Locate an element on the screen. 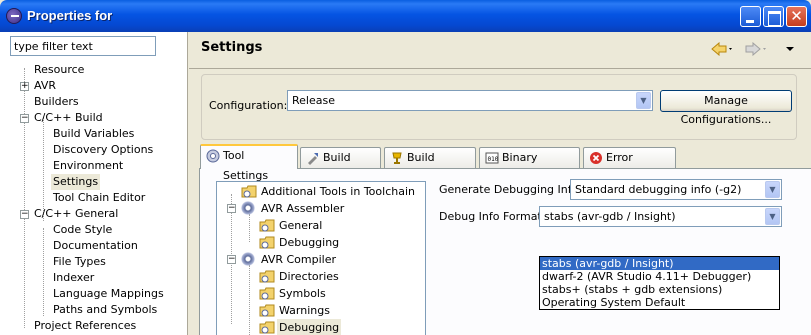  dropdown-option-dwarf2: dwarf-2 (AVR Studio 4.11+ Debugger) is located at coordinates (659, 276).